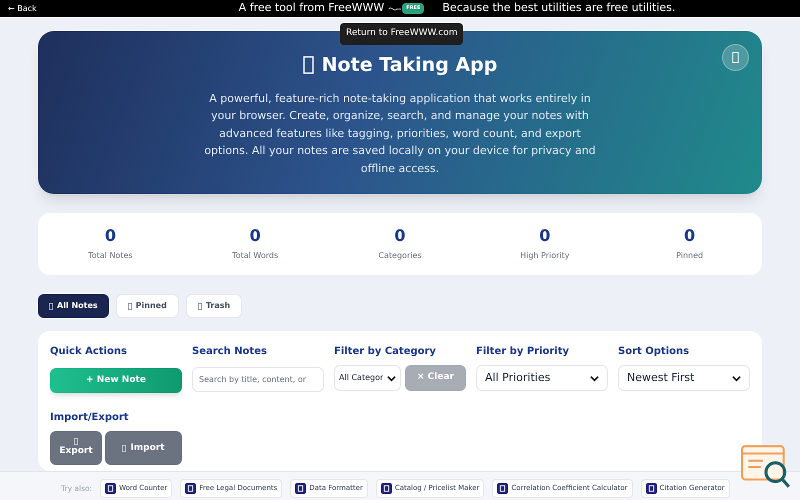 This screenshot has width=800, height=500. I want to click on slogan: Because the best utilities are free utilities., so click(559, 8).